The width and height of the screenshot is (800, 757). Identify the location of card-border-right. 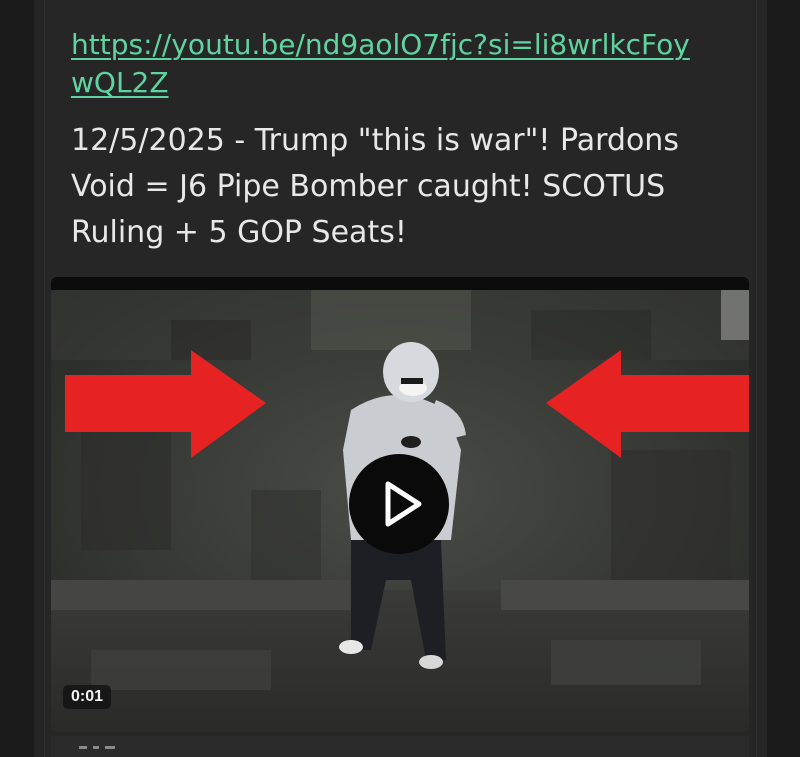
(756, 378).